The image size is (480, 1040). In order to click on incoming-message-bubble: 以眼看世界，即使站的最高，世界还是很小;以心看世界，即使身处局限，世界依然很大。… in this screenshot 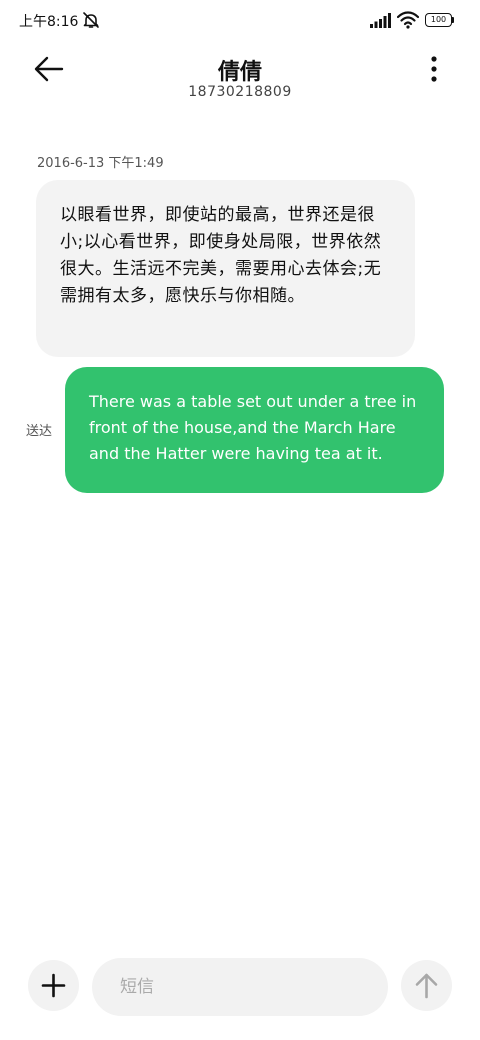, I will do `click(225, 268)`.